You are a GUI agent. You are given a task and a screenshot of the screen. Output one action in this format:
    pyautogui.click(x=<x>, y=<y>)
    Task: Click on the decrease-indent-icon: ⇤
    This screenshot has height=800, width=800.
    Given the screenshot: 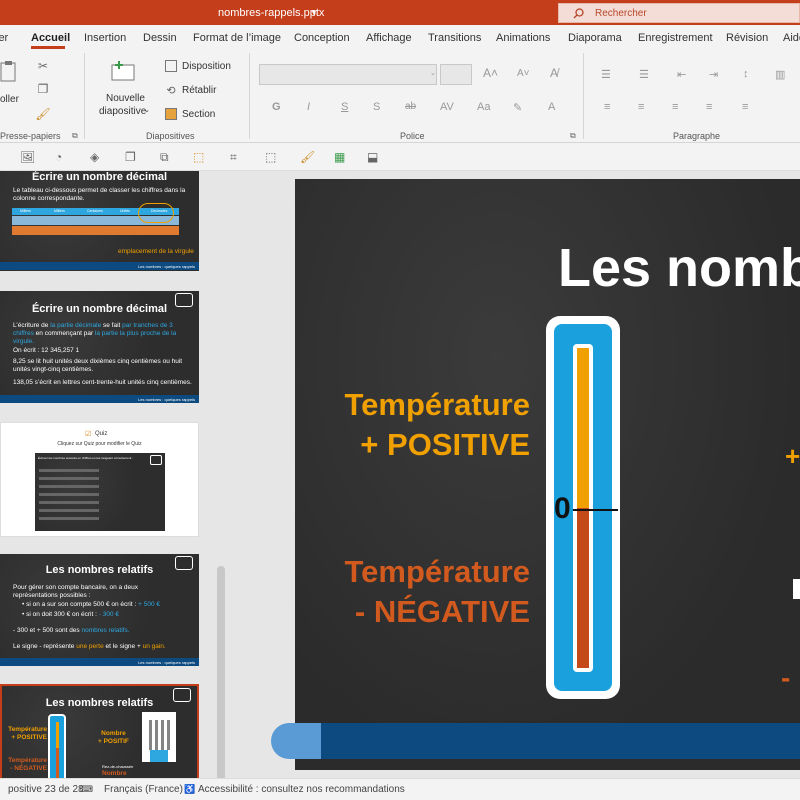 What is the action you would take?
    pyautogui.click(x=681, y=74)
    